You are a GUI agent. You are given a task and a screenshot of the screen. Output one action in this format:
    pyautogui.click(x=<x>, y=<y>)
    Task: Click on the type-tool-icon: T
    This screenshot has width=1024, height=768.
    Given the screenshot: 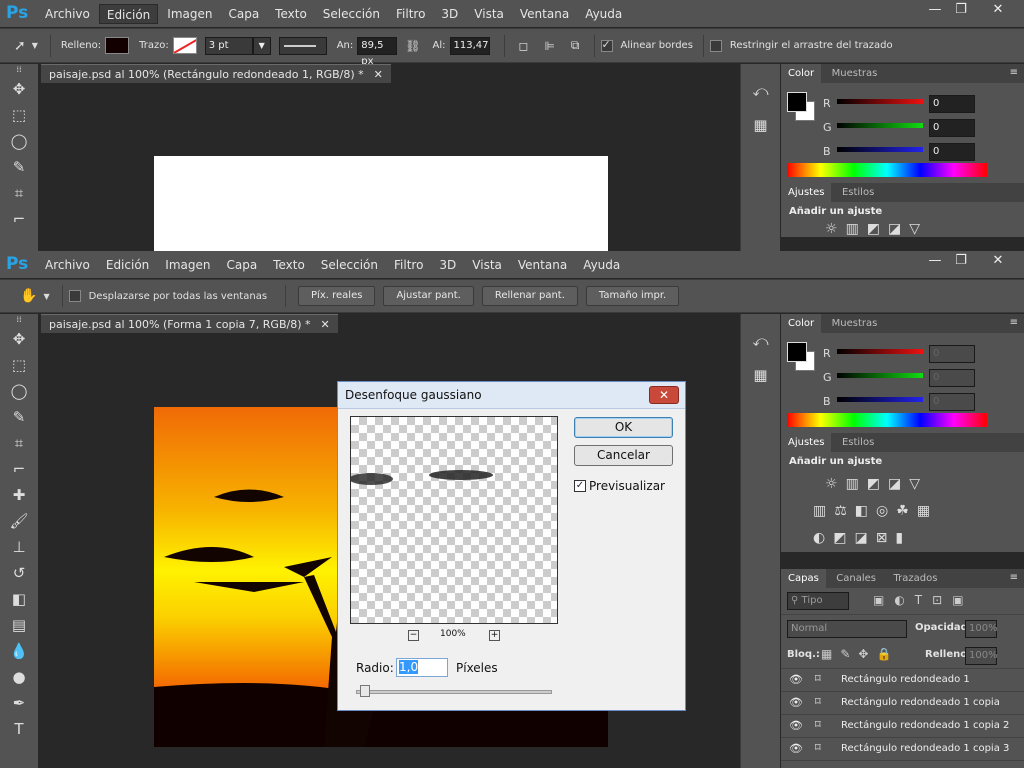 What is the action you would take?
    pyautogui.click(x=19, y=729)
    